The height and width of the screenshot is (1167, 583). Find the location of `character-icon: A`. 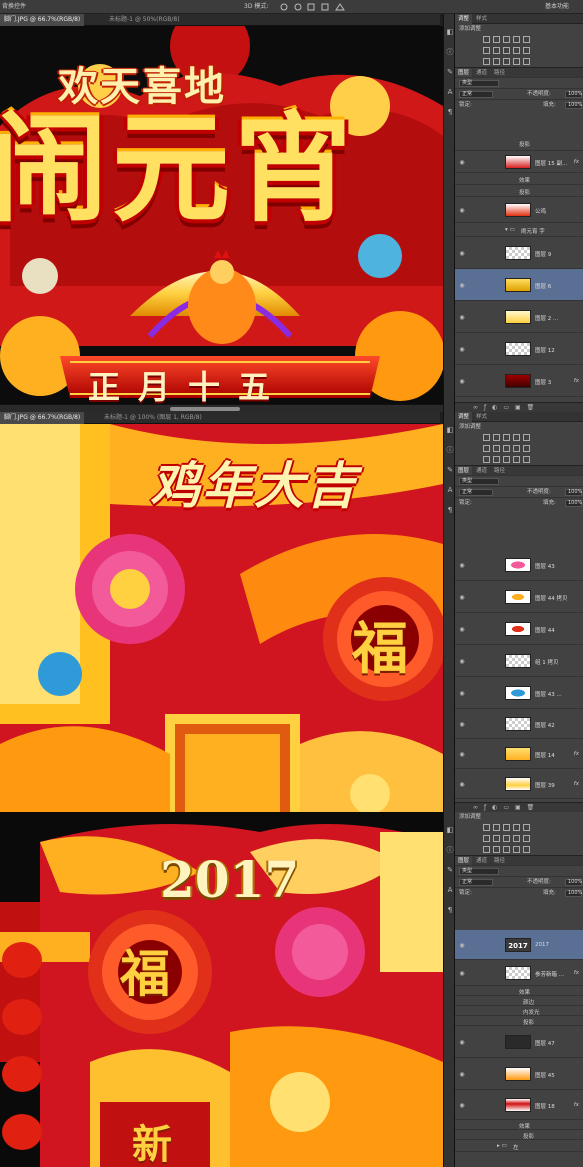

character-icon: A is located at coordinates (450, 490).